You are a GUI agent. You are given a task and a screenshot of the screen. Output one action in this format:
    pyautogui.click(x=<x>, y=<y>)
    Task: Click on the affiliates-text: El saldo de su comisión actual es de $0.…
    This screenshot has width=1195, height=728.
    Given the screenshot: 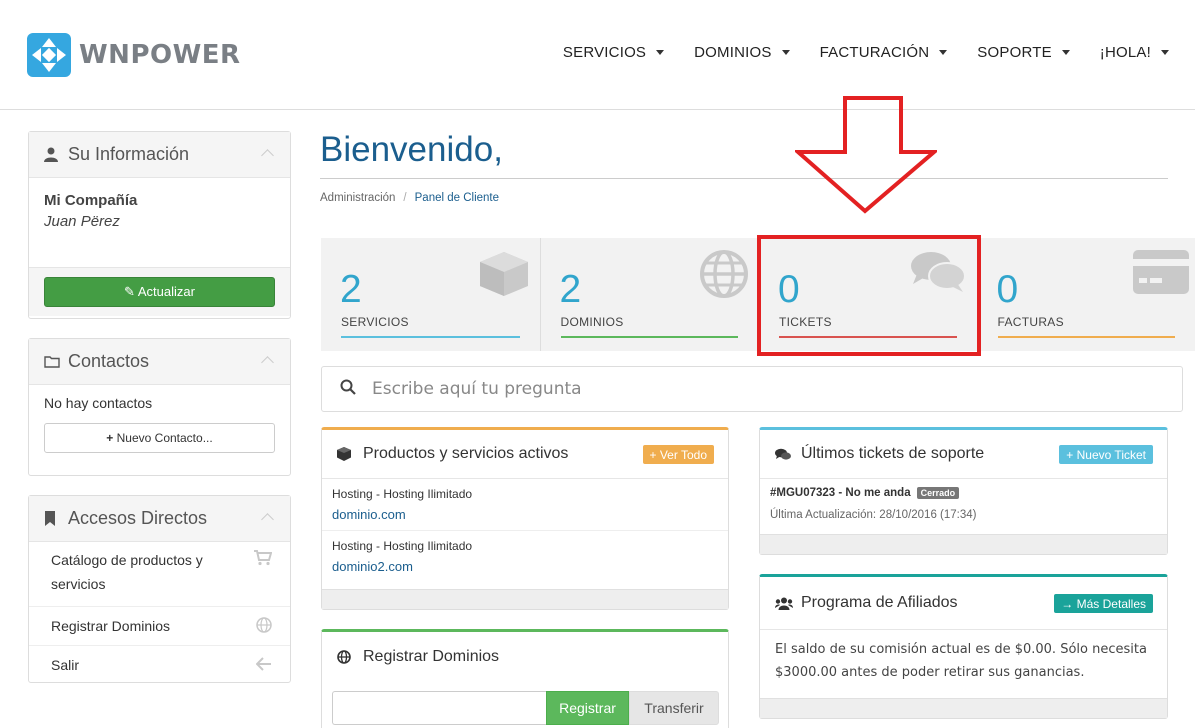 What is the action you would take?
    pyautogui.click(x=963, y=660)
    